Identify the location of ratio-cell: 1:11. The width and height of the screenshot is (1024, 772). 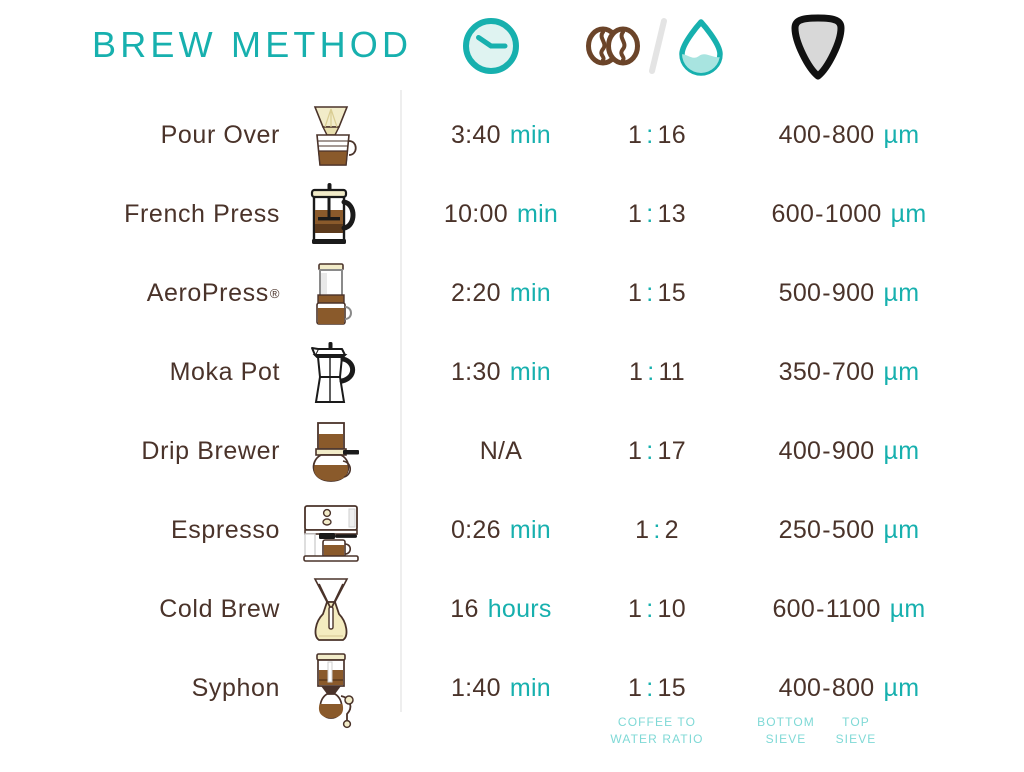
(657, 372).